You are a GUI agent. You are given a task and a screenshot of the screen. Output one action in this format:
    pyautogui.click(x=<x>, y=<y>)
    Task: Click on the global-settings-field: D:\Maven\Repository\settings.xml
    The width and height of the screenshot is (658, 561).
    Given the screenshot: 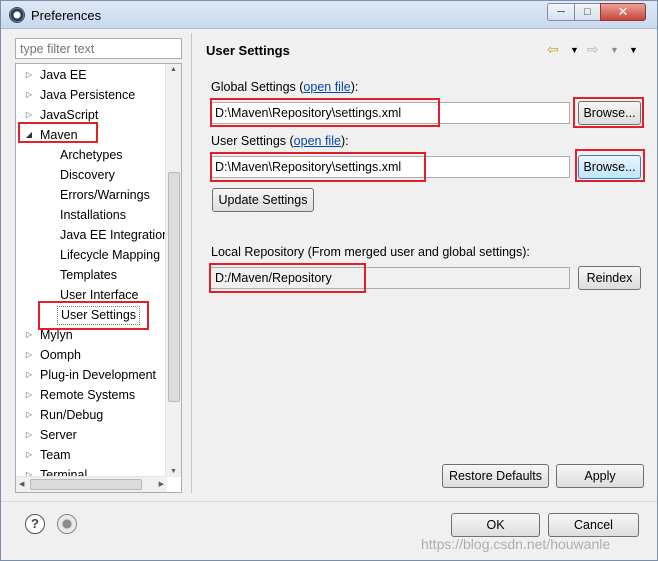 What is the action you would take?
    pyautogui.click(x=390, y=113)
    